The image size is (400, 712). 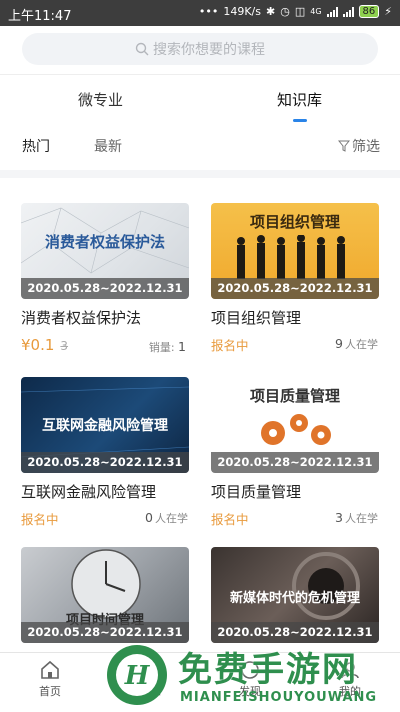 I want to click on watermark-subtitle: MIANFEISHOUYOUWANG, so click(x=279, y=697).